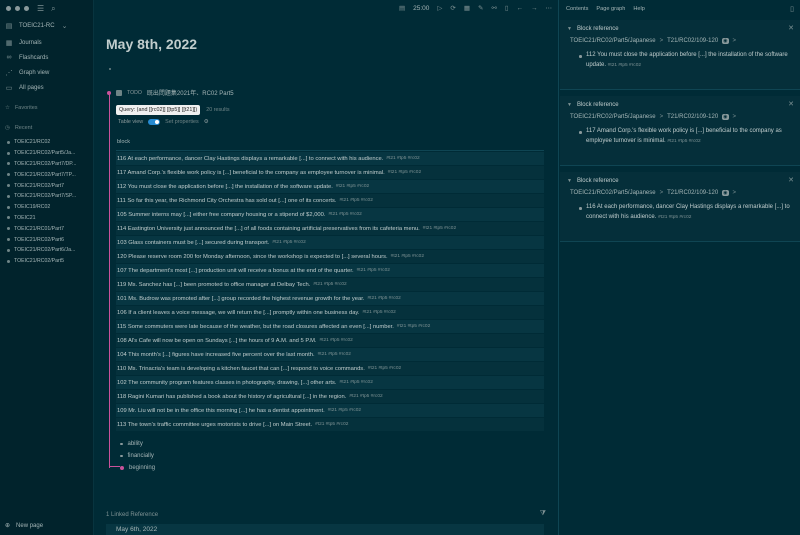 This screenshot has width=800, height=535. Describe the element at coordinates (421, 8) in the screenshot. I see `timer-display: 25:00` at that location.